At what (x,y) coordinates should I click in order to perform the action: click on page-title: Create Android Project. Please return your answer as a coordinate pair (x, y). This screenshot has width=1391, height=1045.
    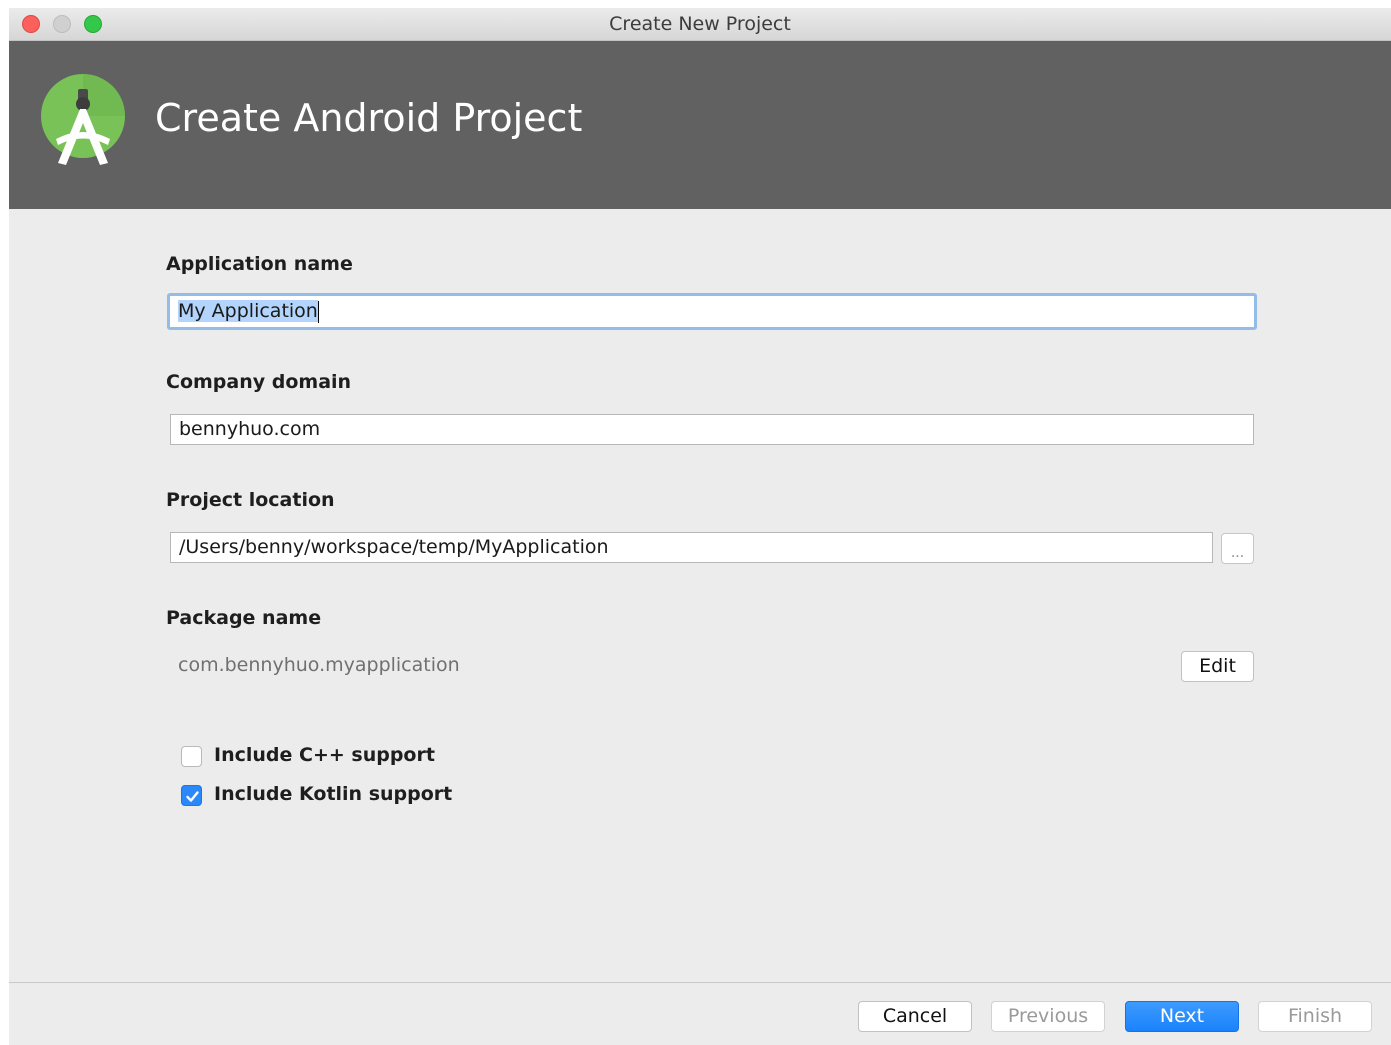
    Looking at the image, I should click on (369, 118).